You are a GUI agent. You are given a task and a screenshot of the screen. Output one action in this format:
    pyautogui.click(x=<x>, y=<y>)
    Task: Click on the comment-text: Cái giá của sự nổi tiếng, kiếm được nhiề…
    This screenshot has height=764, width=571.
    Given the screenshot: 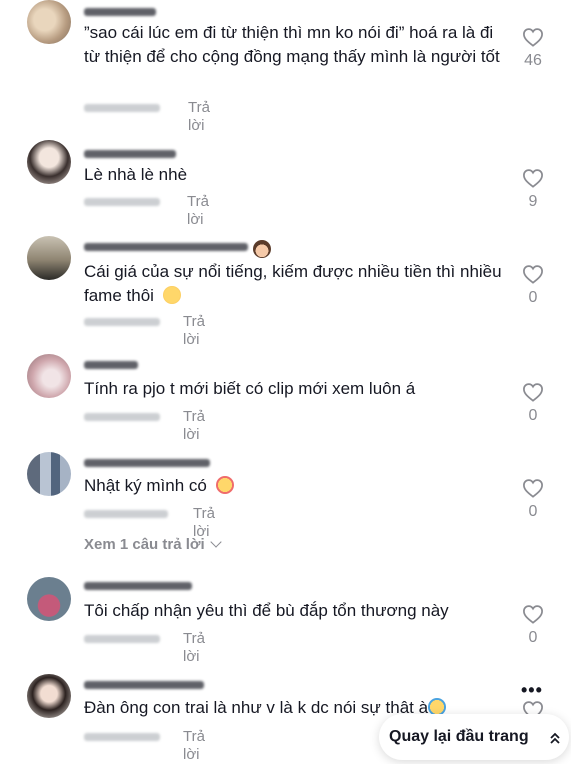 What is the action you would take?
    pyautogui.click(x=294, y=284)
    